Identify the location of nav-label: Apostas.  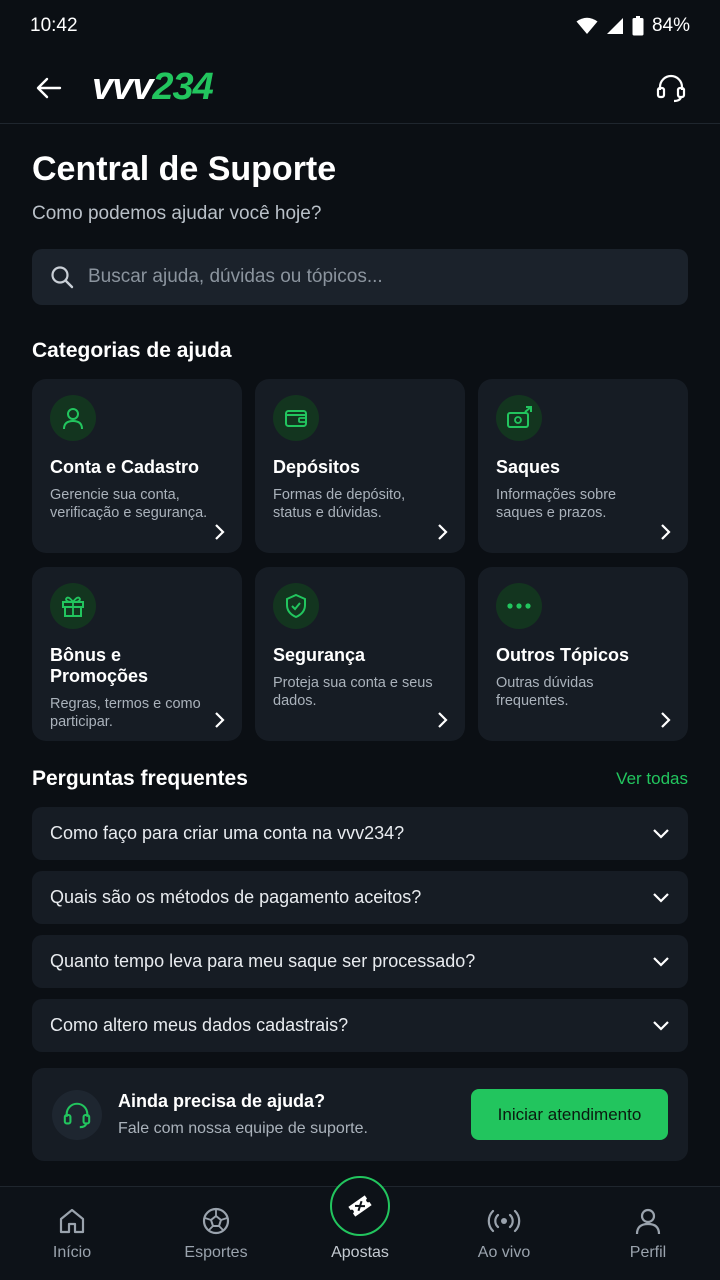
(360, 1252).